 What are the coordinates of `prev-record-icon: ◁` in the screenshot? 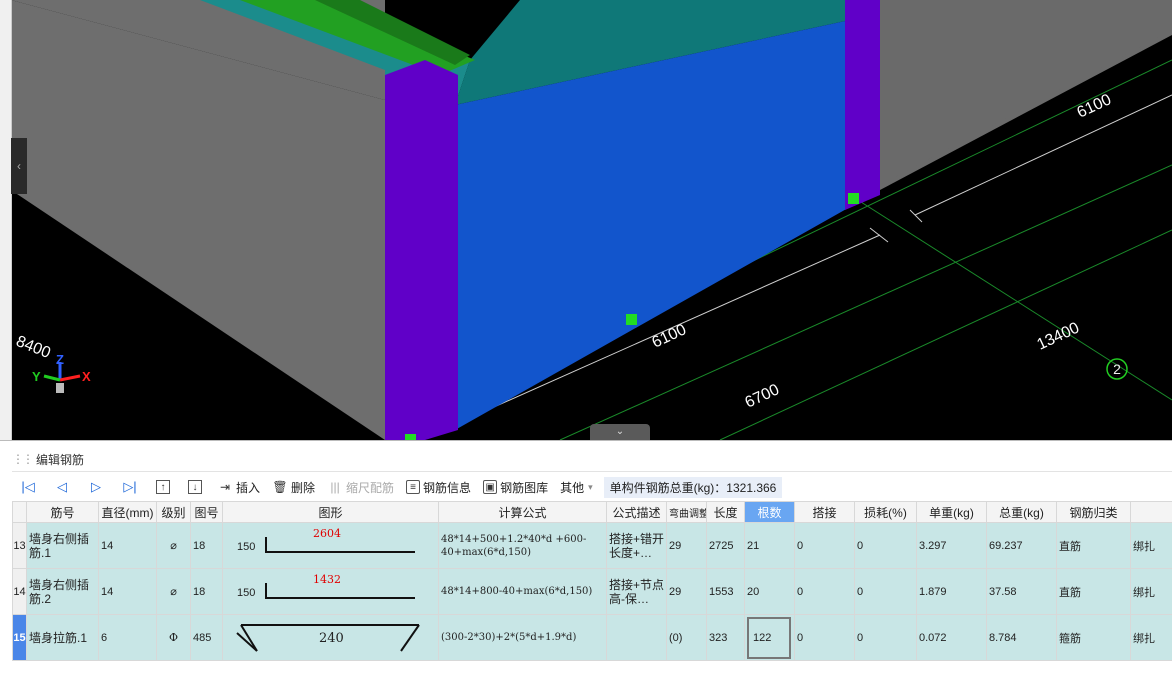 It's located at (62, 487).